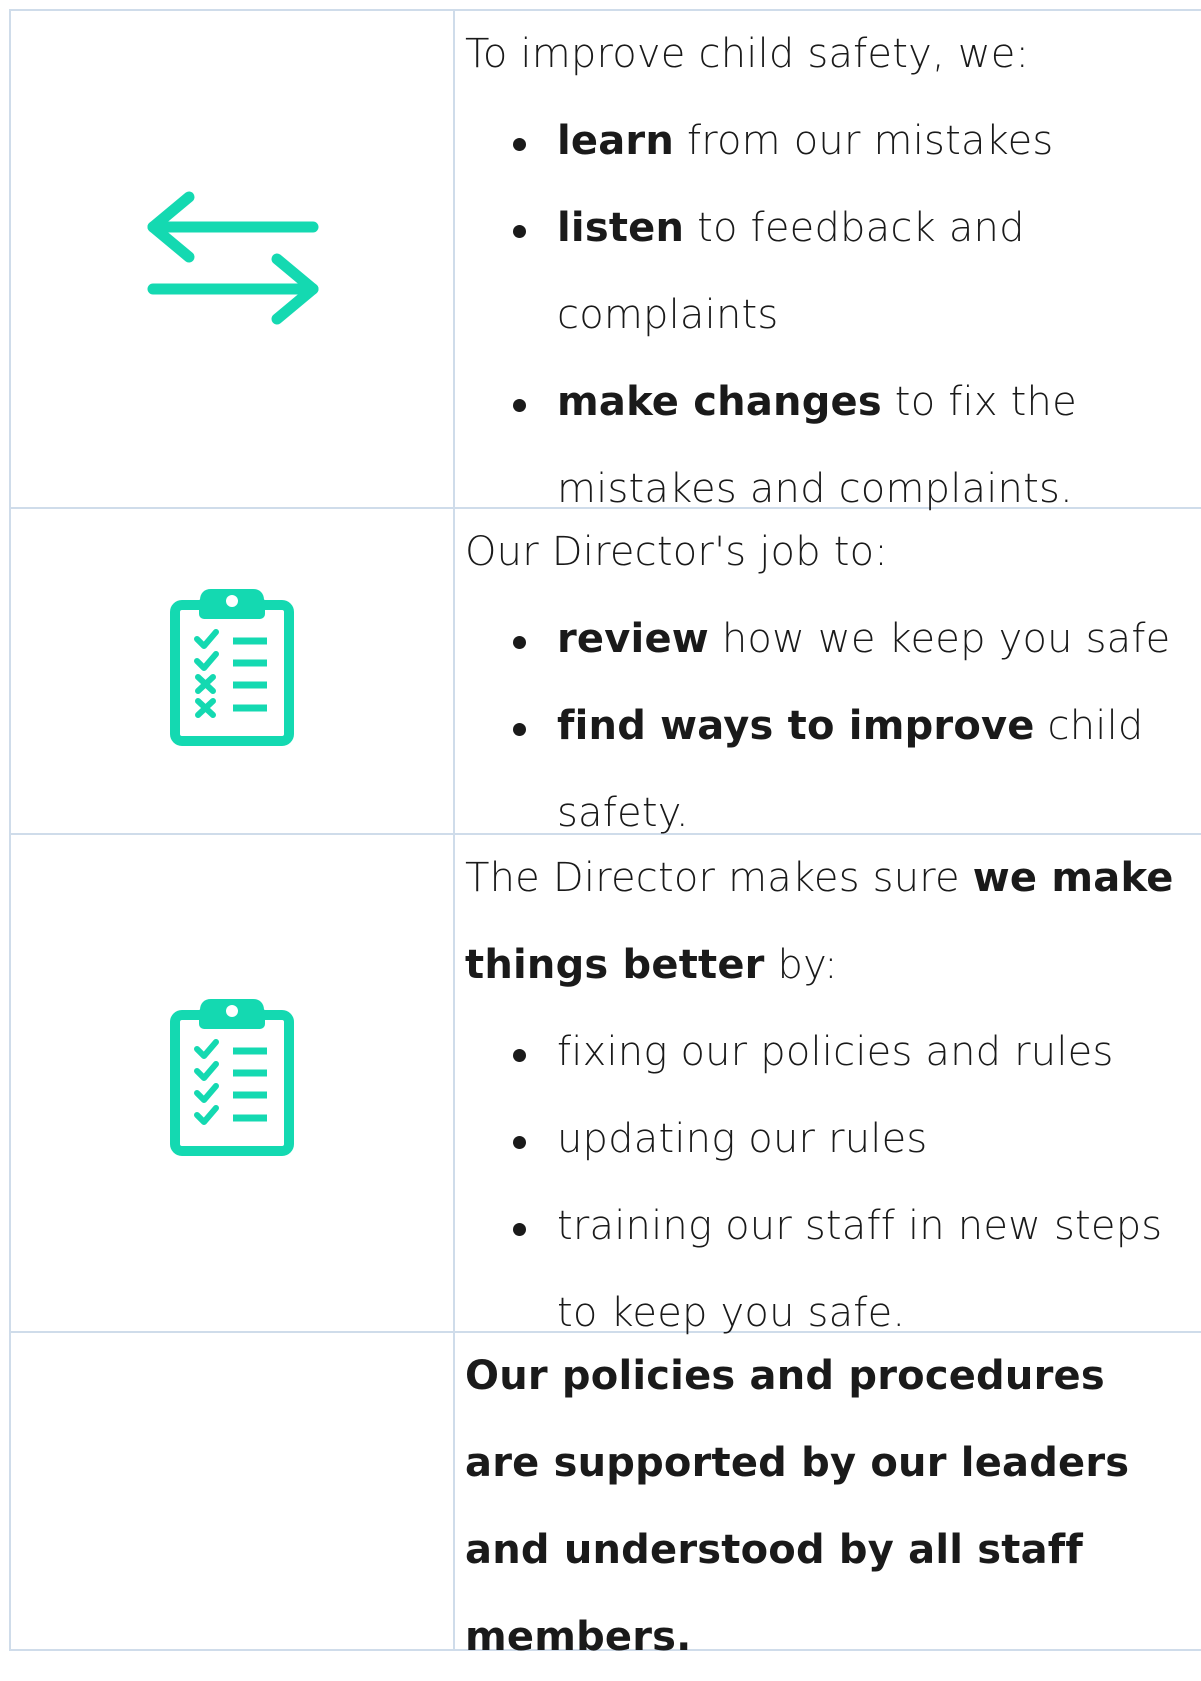 This screenshot has width=1201, height=1681. I want to click on list-item: review how we keep you safe, so click(833, 639).